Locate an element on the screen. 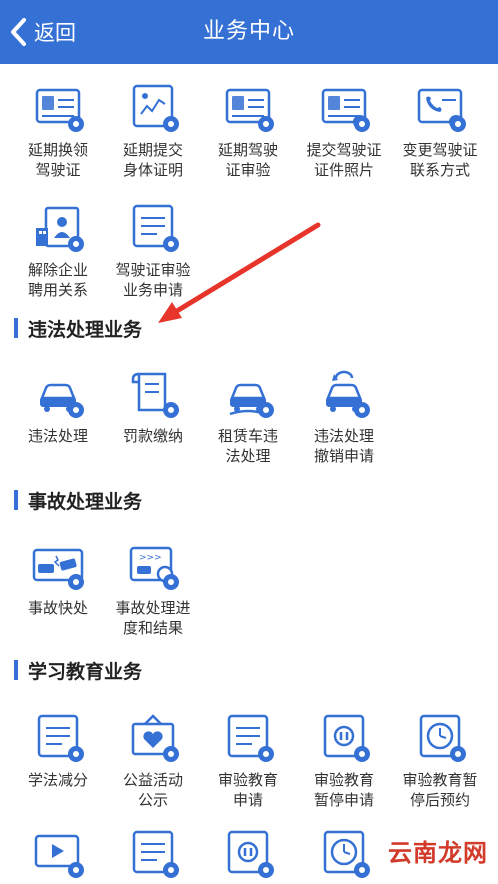 The width and height of the screenshot is (498, 884). service-item-label: 事故处理进 度和结果 is located at coordinates (153, 618).